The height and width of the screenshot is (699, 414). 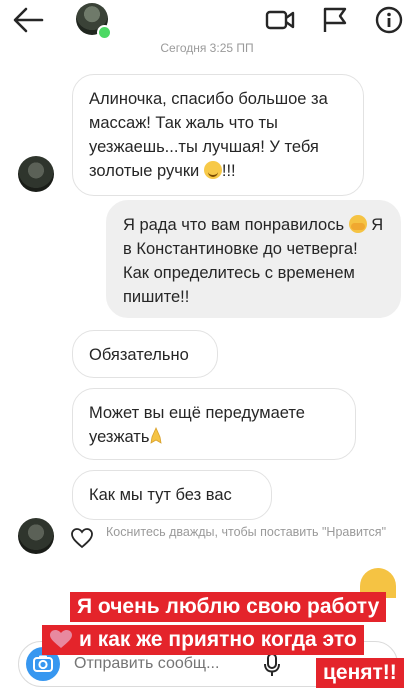 What do you see at coordinates (104, 32) in the screenshot?
I see `online-status-dot` at bounding box center [104, 32].